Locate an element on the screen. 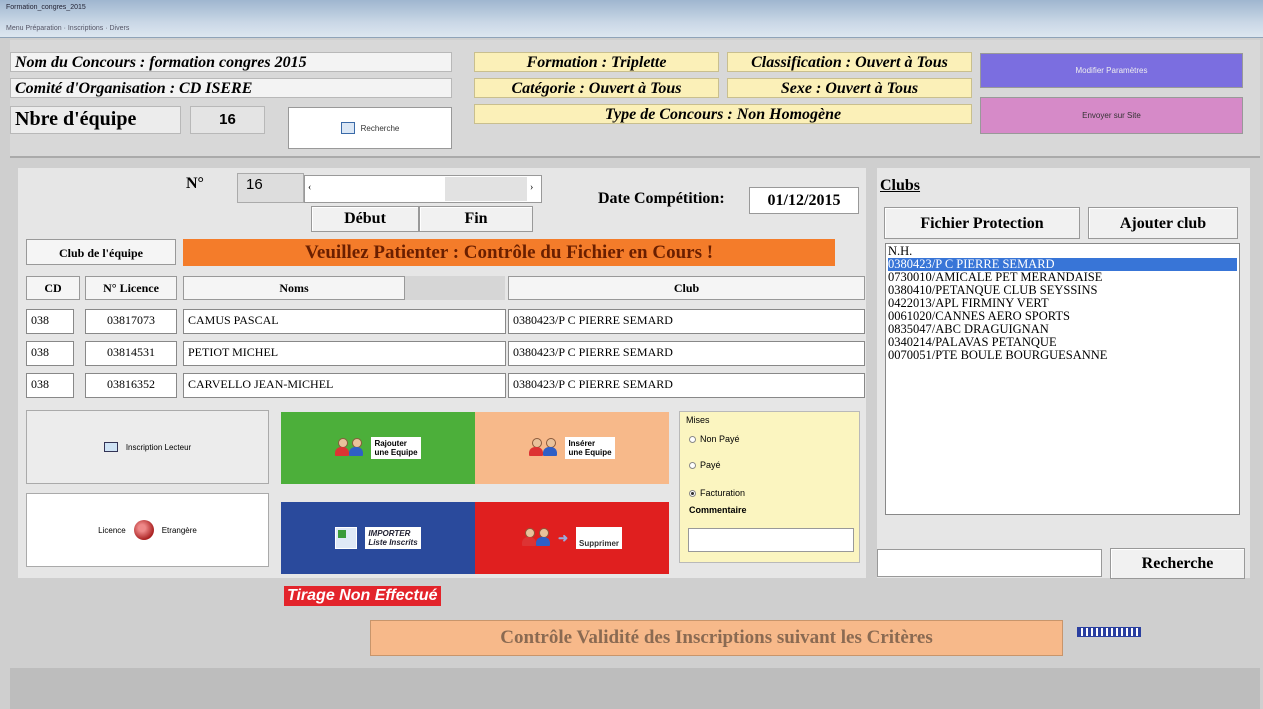  rajouter-label-a: Rajouter is located at coordinates (390, 443).